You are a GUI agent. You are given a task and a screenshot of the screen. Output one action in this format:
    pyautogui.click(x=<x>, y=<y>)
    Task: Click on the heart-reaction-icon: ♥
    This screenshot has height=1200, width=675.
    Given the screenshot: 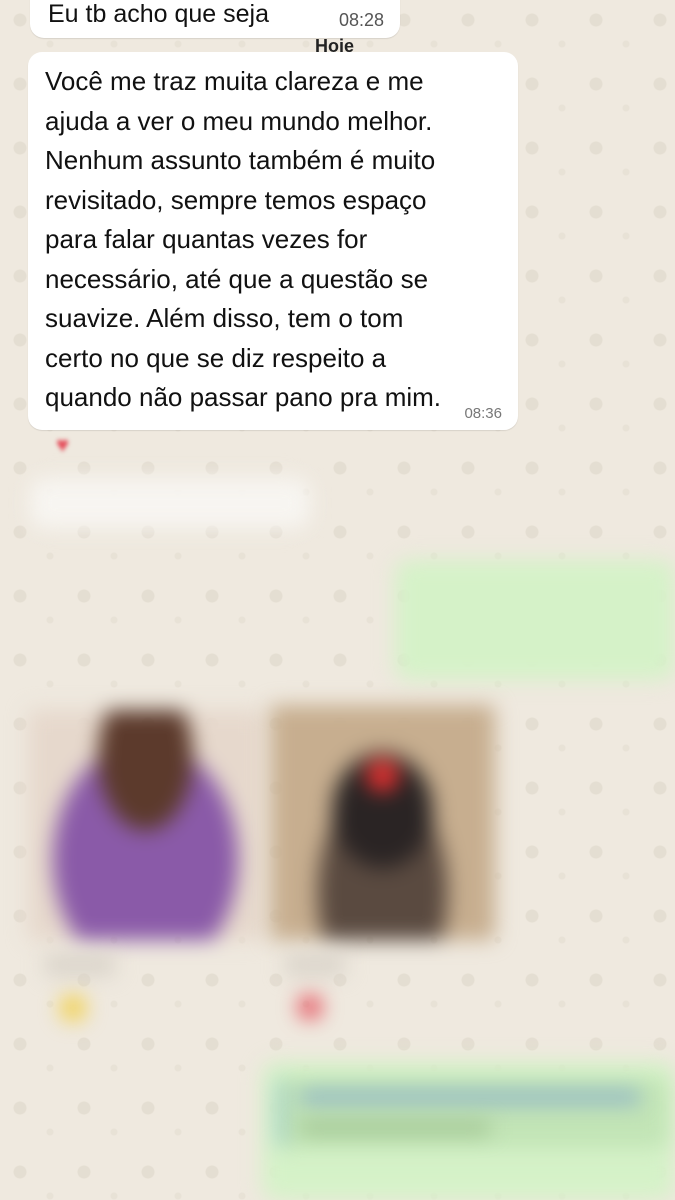 What is the action you would take?
    pyautogui.click(x=62, y=445)
    